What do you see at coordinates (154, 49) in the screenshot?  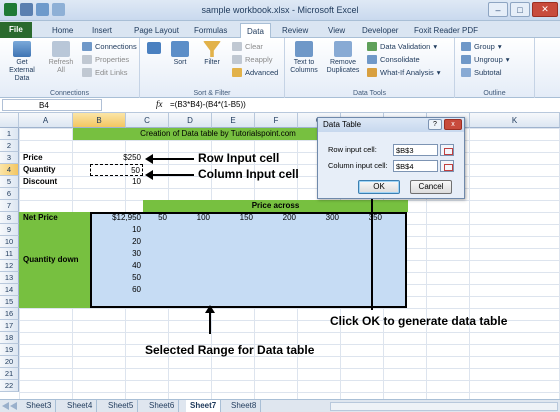 I see `sort-ascending-button` at bounding box center [154, 49].